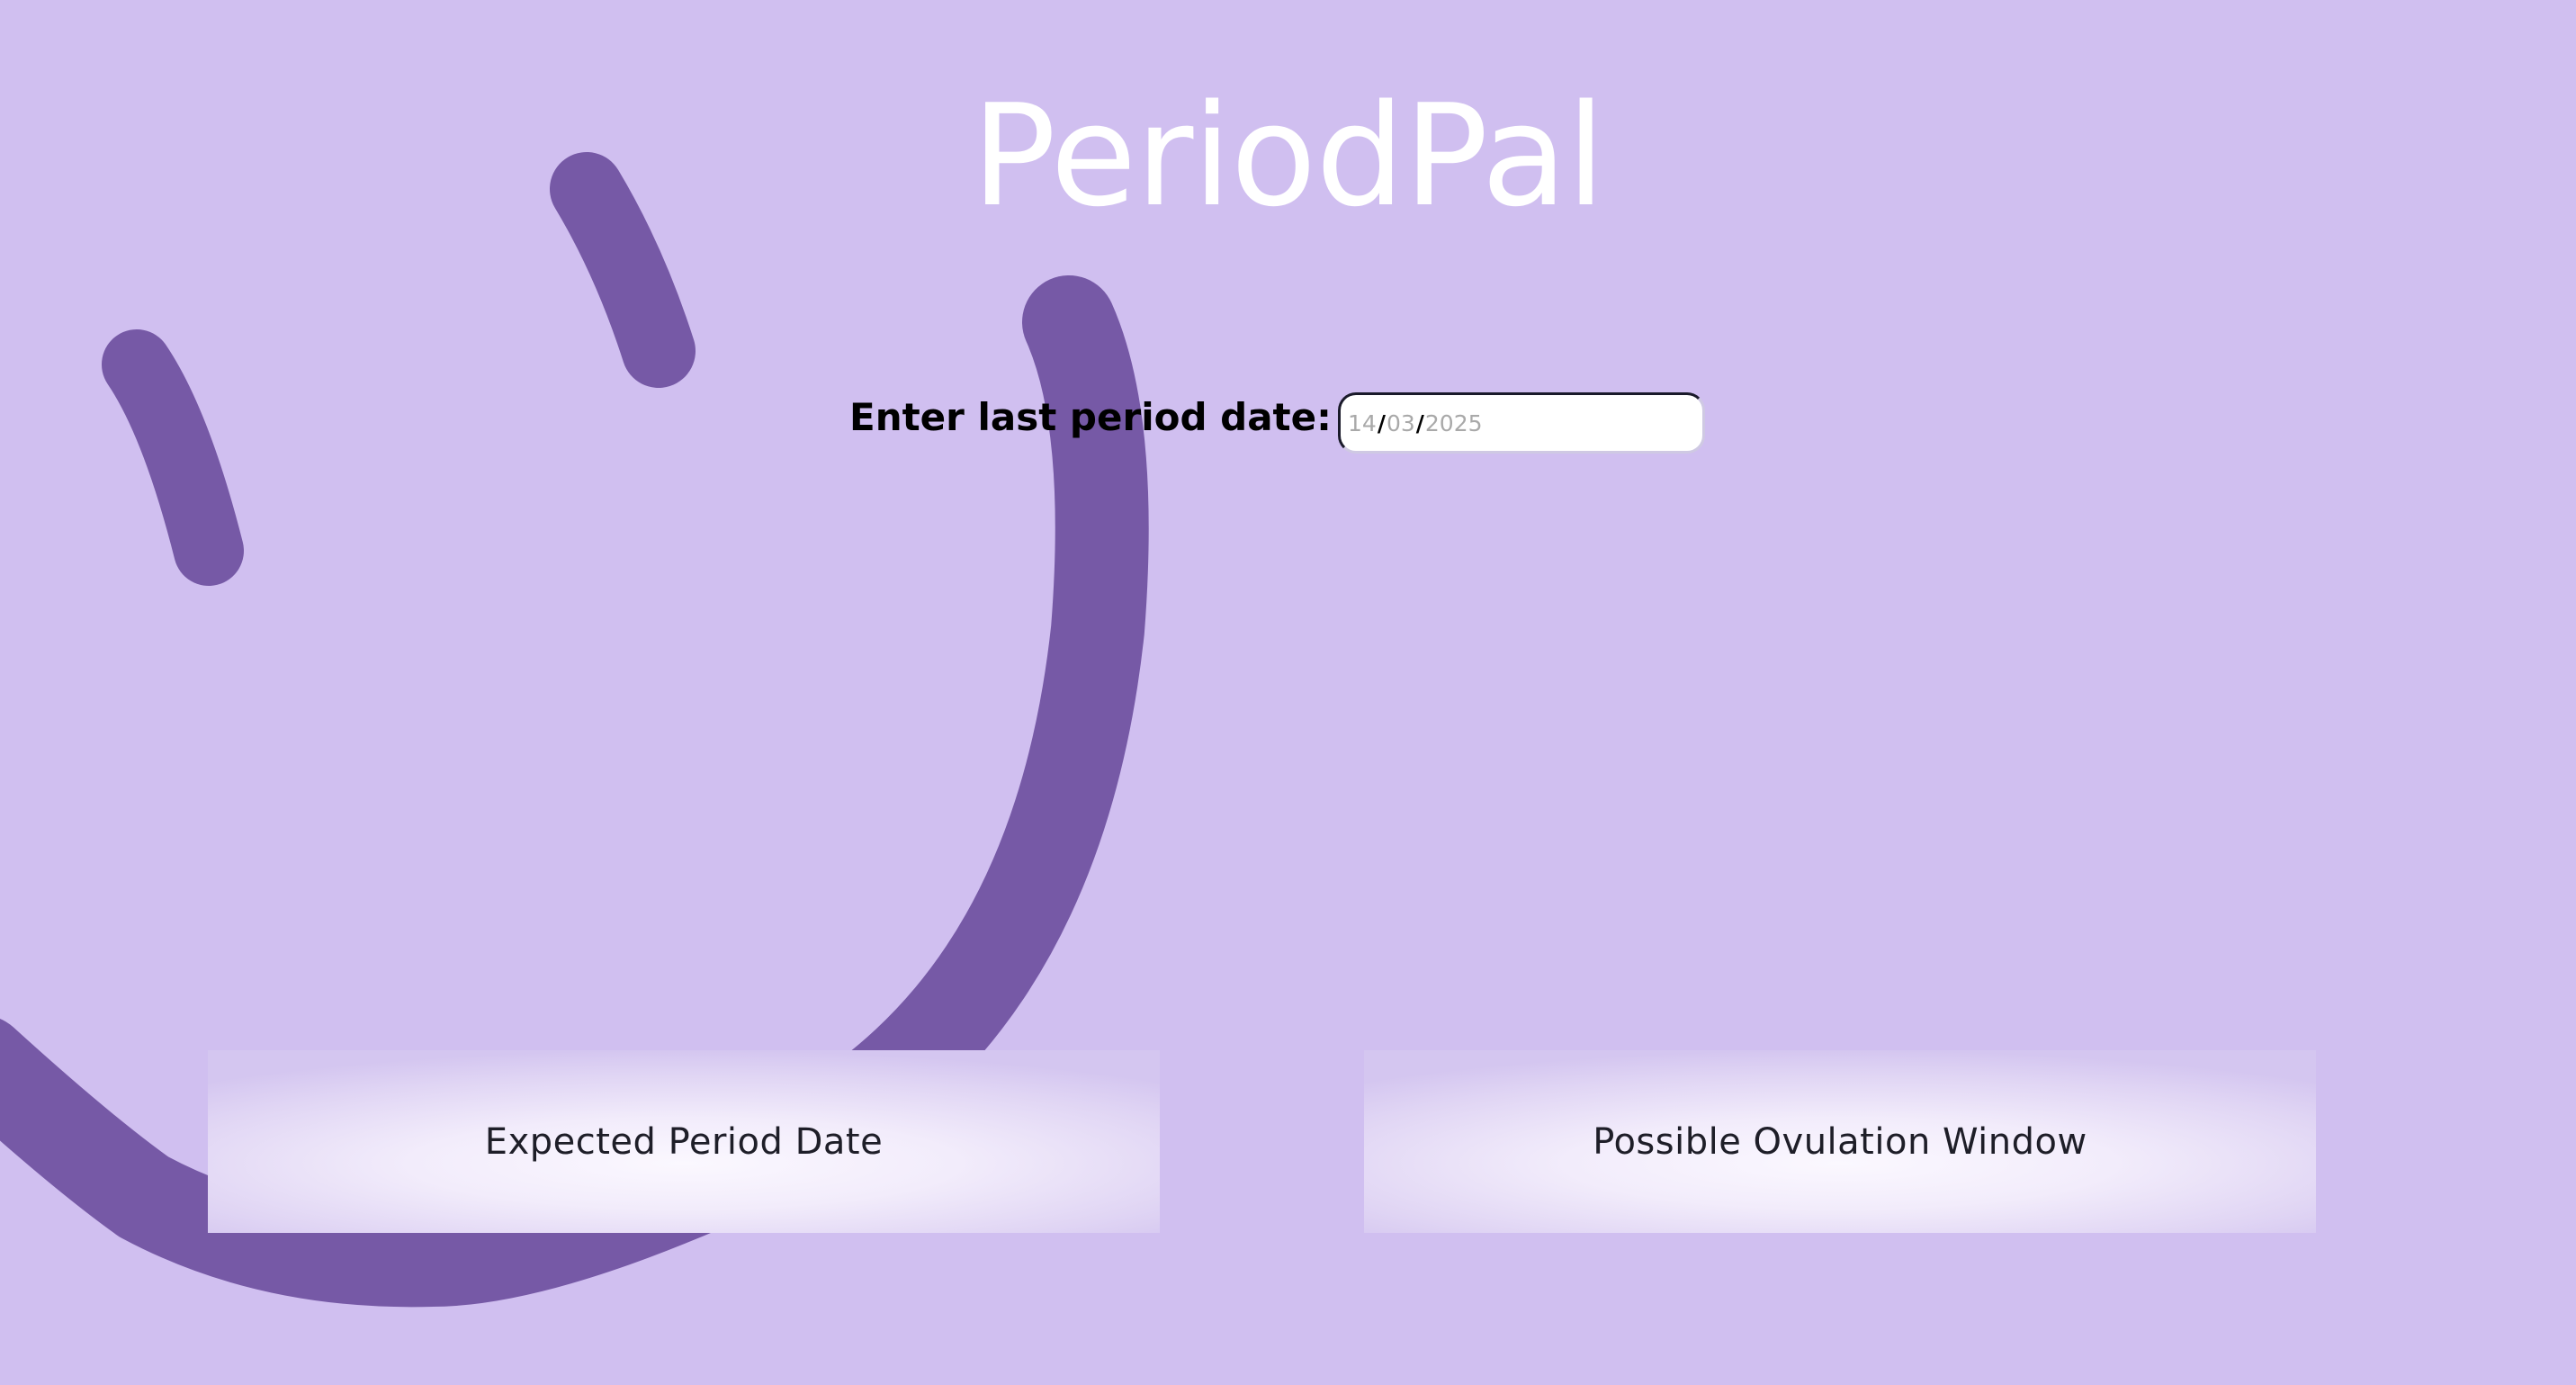  I want to click on last-period-date-input: 14 / 03 / 2025, so click(1522, 423).